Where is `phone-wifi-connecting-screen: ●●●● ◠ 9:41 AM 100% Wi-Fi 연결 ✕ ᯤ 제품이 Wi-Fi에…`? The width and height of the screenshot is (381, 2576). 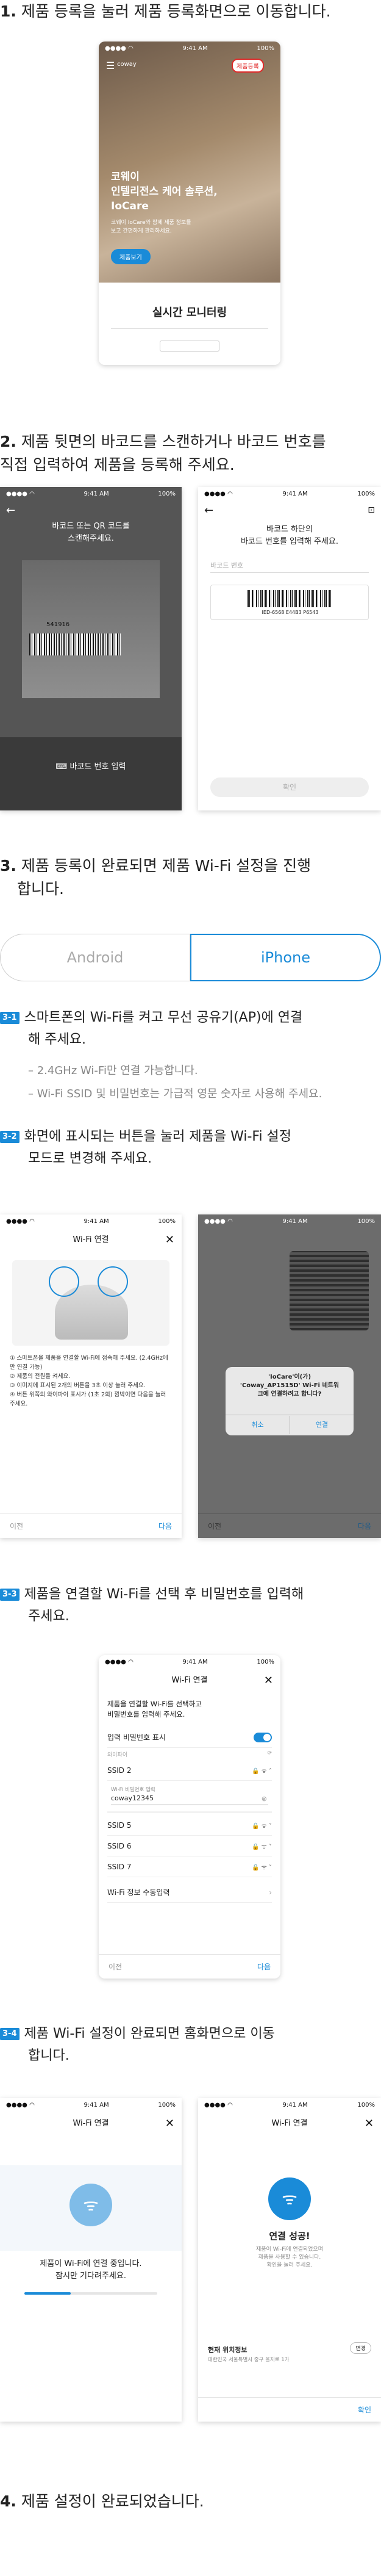 phone-wifi-connecting-screen: ●●●● ◠ 9:41 AM 100% Wi-Fi 연결 ✕ ᯤ 제품이 Wi-Fi에… is located at coordinates (91, 2260).